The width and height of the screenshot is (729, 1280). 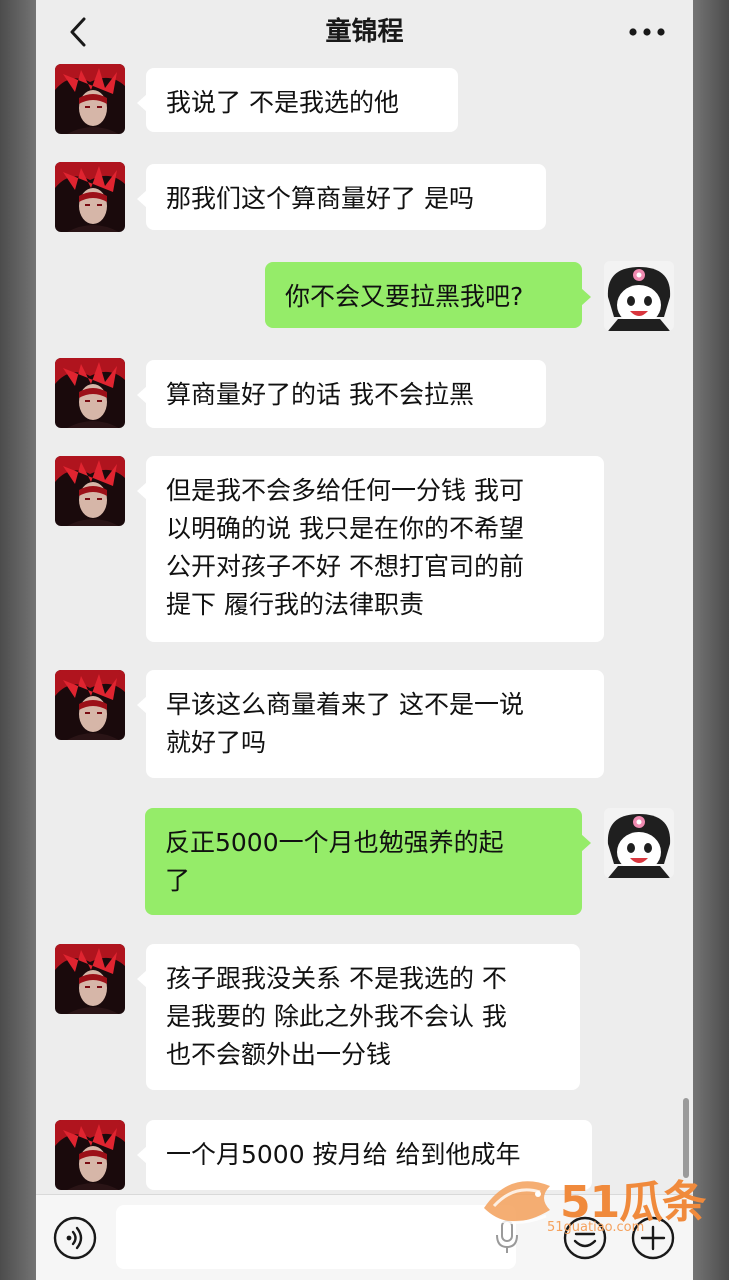 I want to click on chat-header: 童锦程, so click(x=364, y=32).